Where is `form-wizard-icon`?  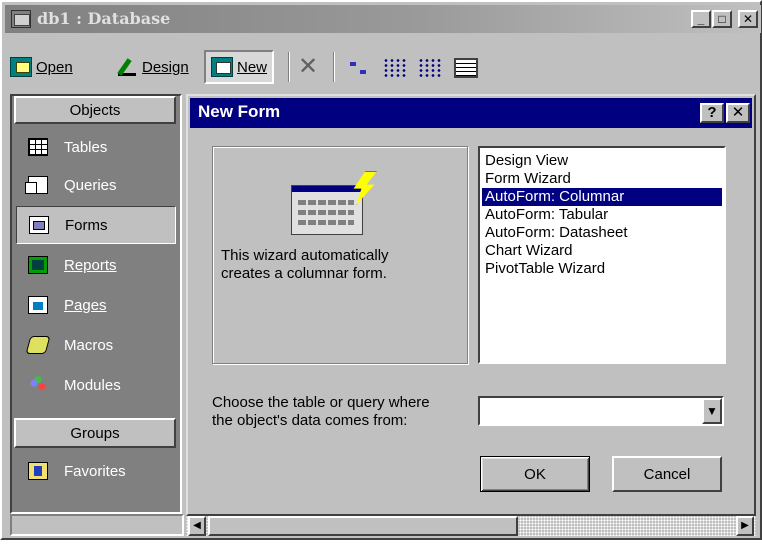
form-wizard-icon is located at coordinates (336, 205).